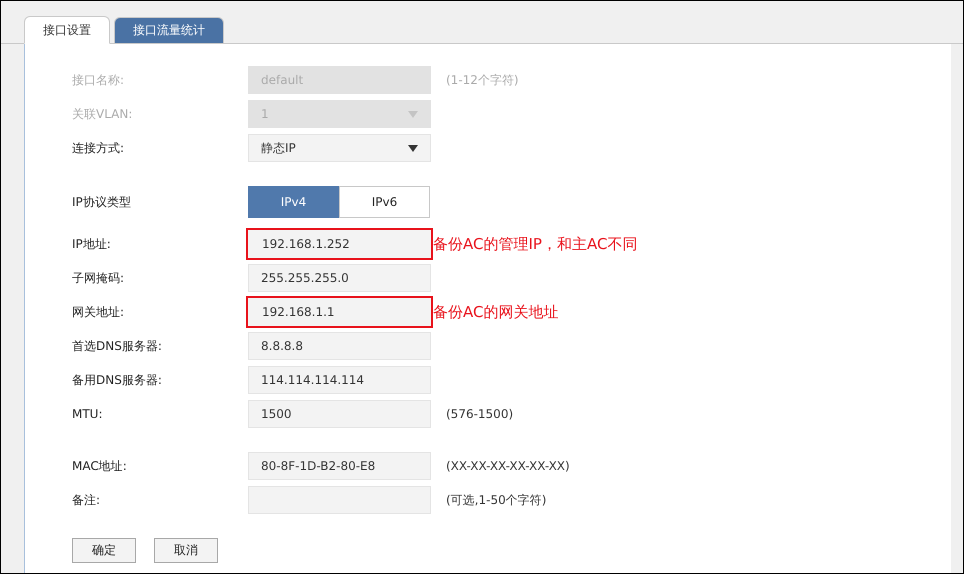 The width and height of the screenshot is (964, 574). Describe the element at coordinates (508, 466) in the screenshot. I see `hint-text: (XX-XX-XX-XX-XX-XX)` at that location.